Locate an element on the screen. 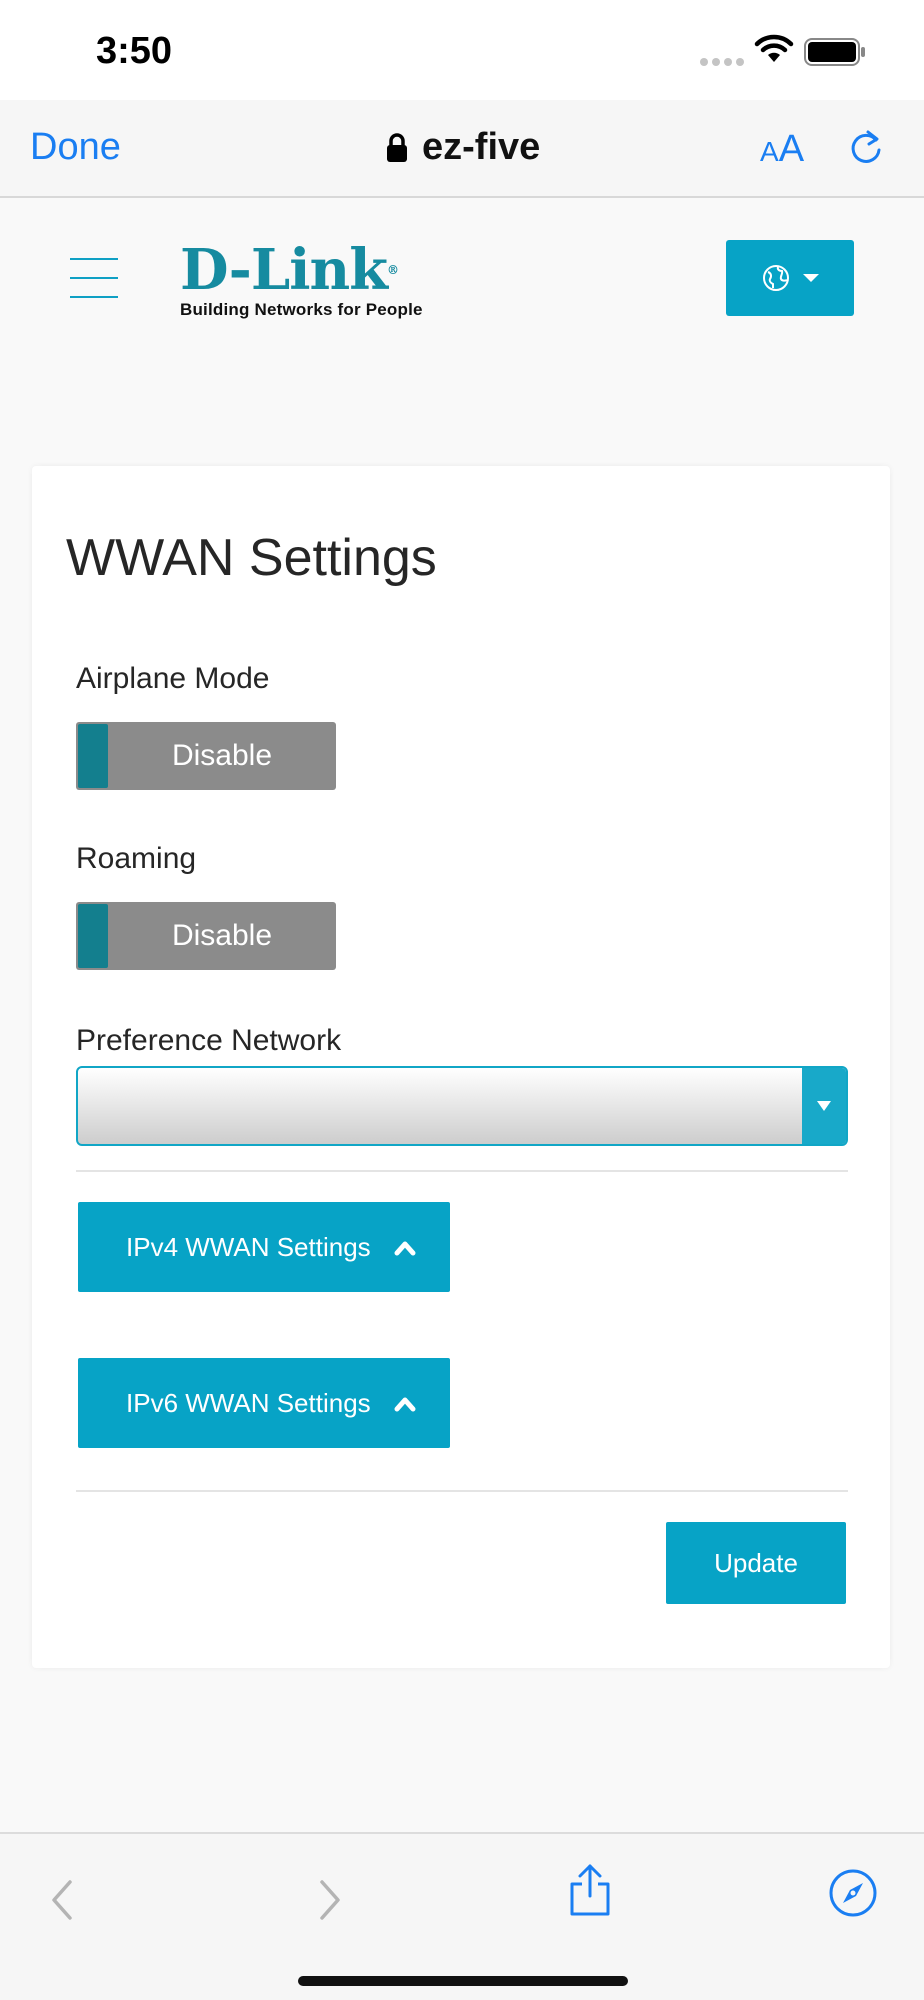  roaming-state: Disable is located at coordinates (222, 935).